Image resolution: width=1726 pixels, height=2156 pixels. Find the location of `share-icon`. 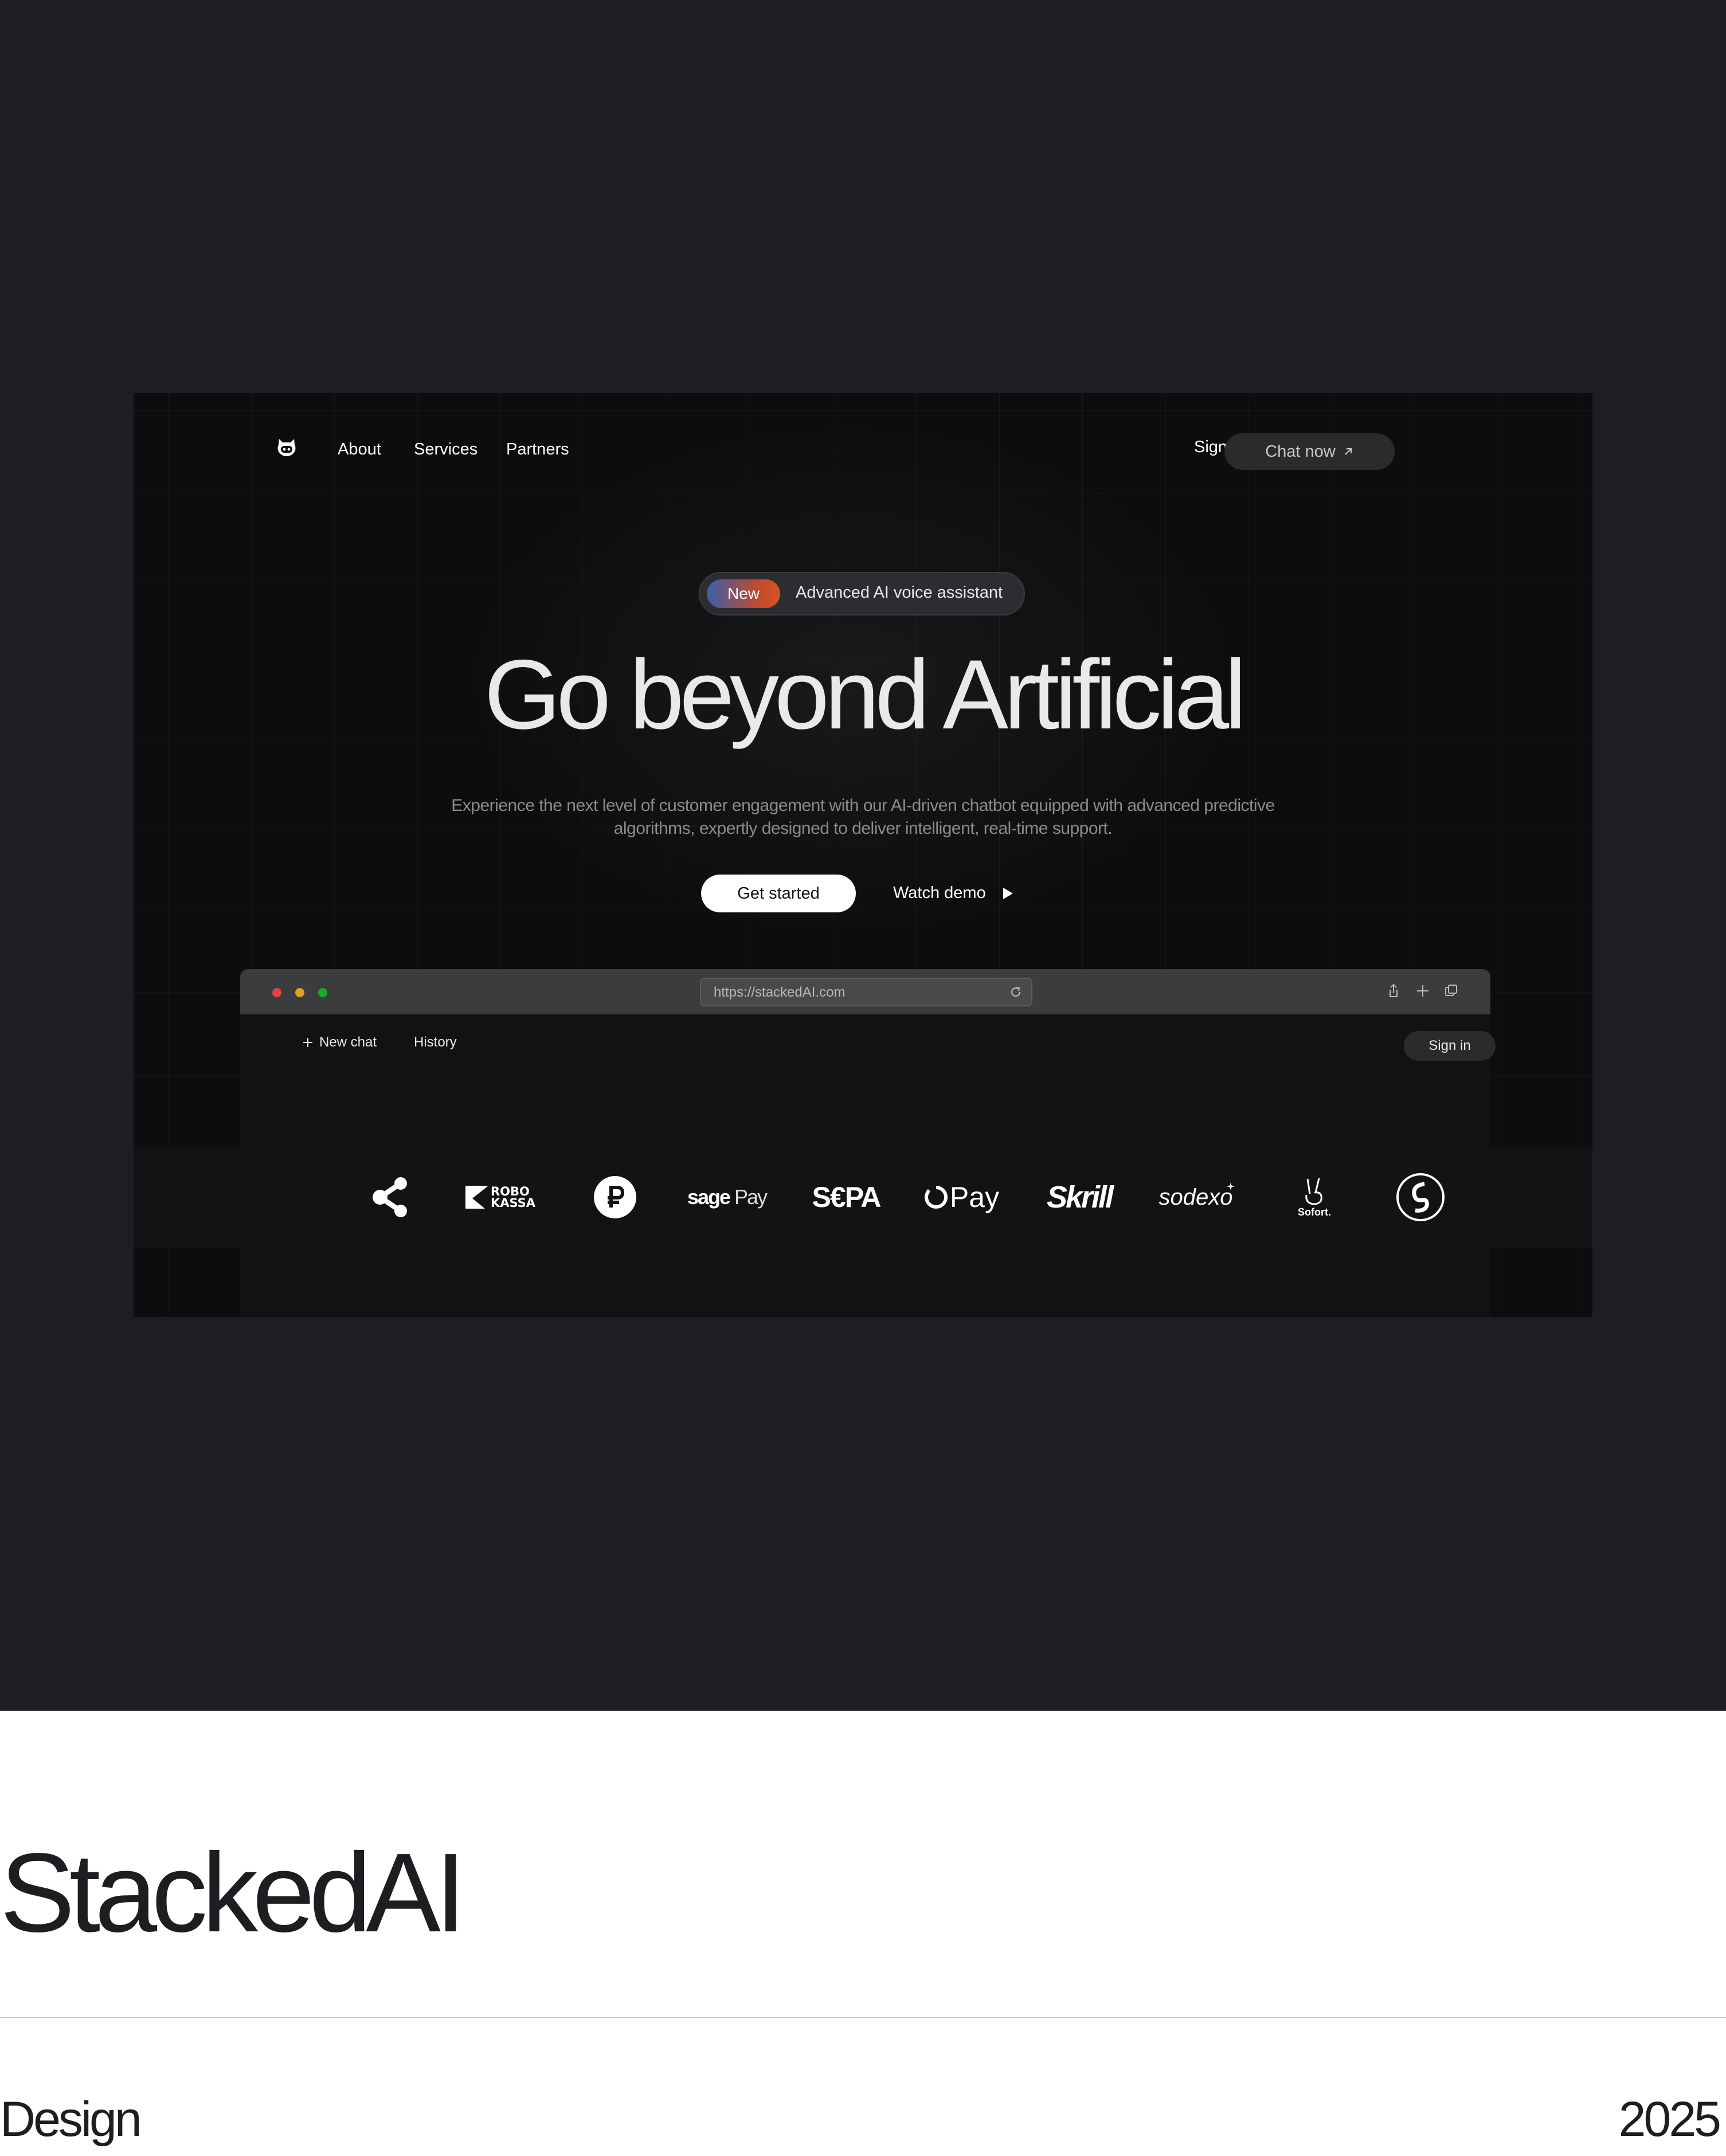

share-icon is located at coordinates (1393, 990).